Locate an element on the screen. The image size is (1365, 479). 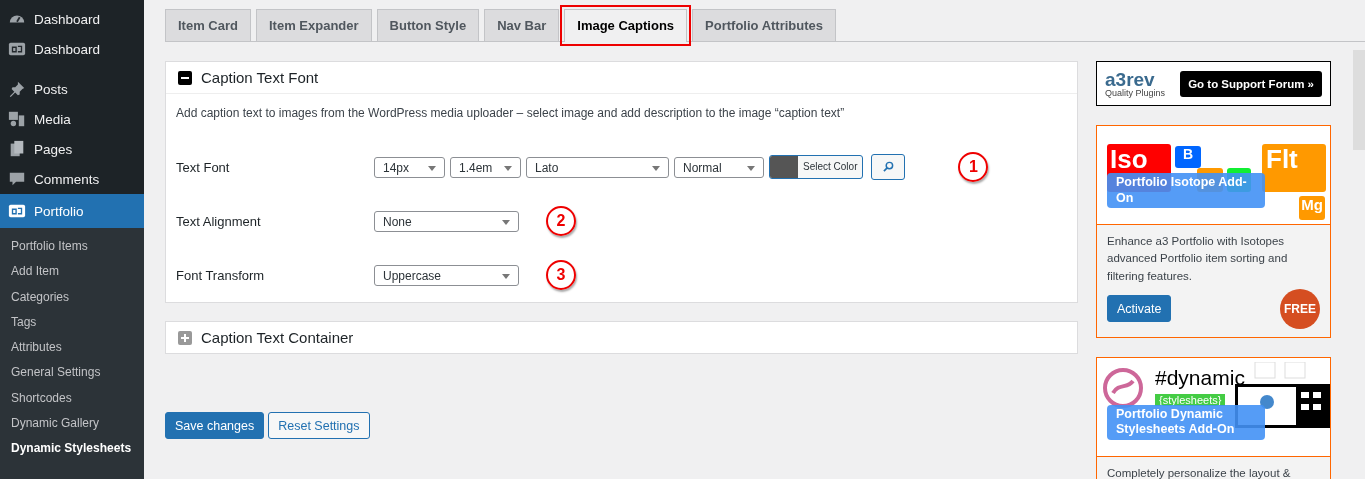
submenu-item: Dynamic Gallery is located at coordinates (72, 424).